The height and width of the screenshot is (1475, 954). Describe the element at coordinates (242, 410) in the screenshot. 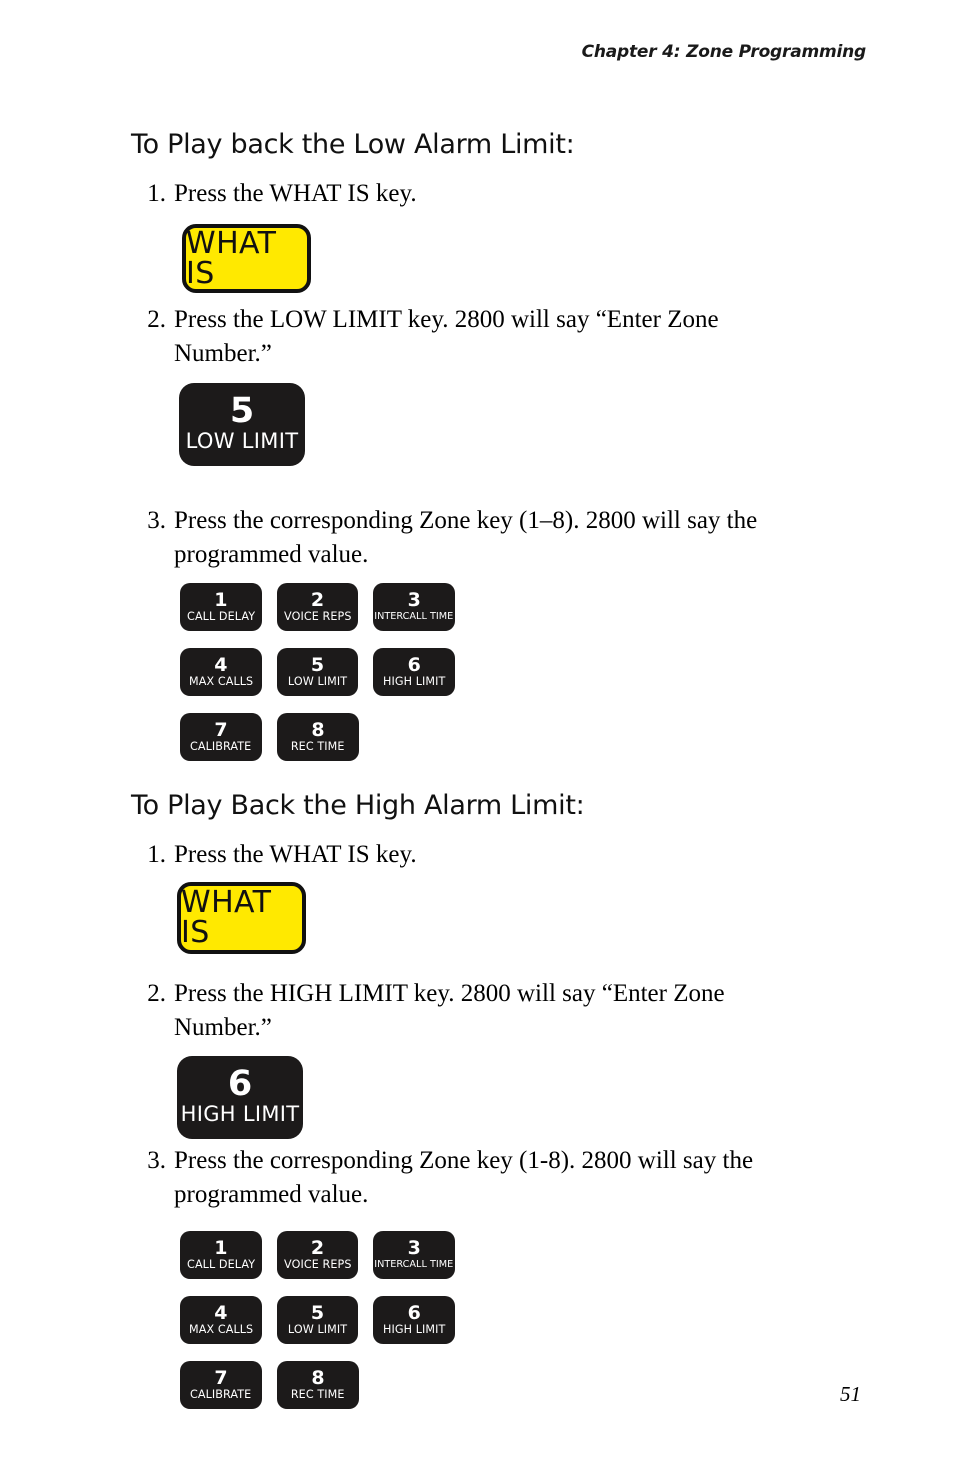

I see `low-limit-key-number: 5` at that location.